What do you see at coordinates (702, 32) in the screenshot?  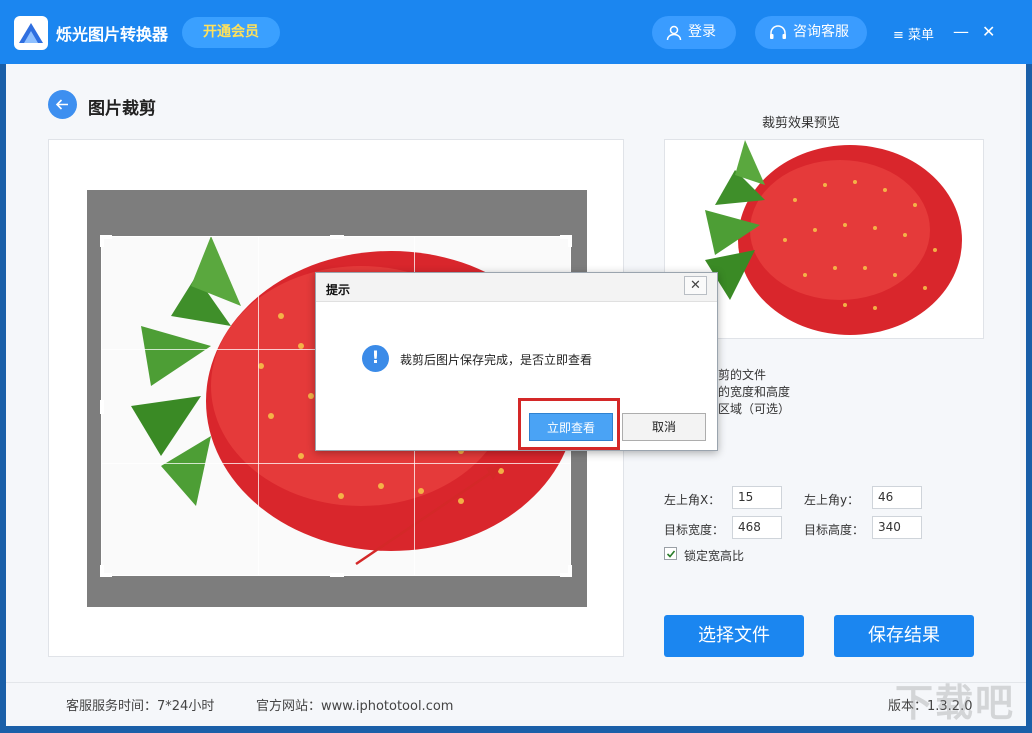 I see `login-label: 登录` at bounding box center [702, 32].